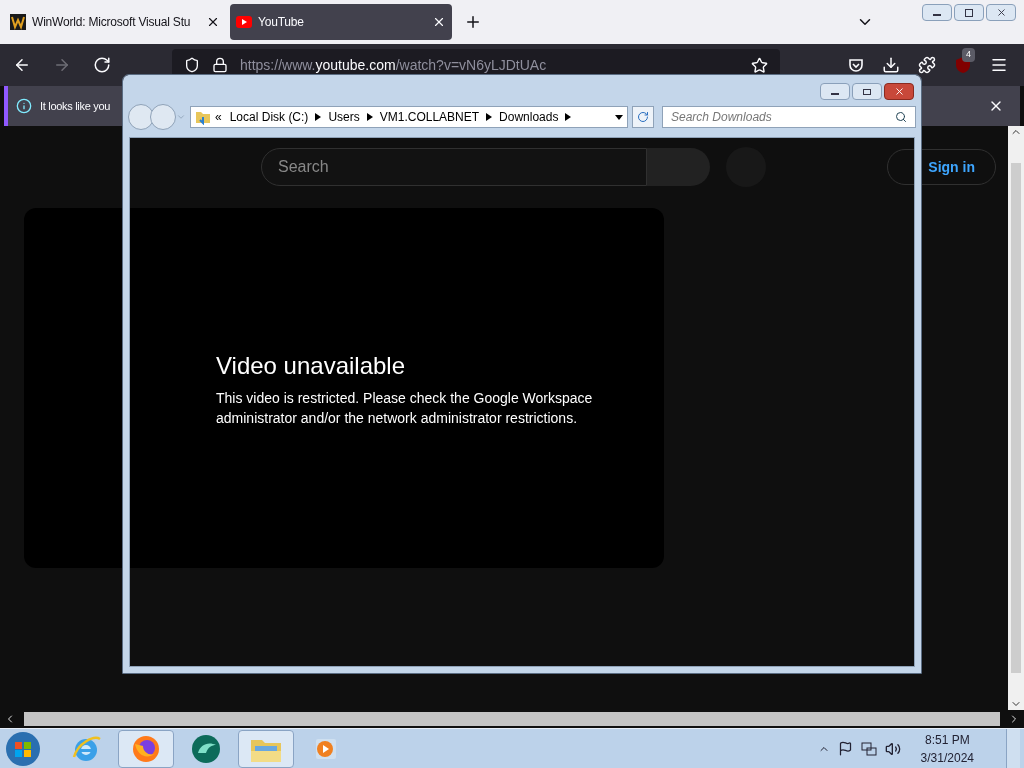 This screenshot has width=1024, height=768. I want to click on swirl-logo-icon, so click(206, 748).